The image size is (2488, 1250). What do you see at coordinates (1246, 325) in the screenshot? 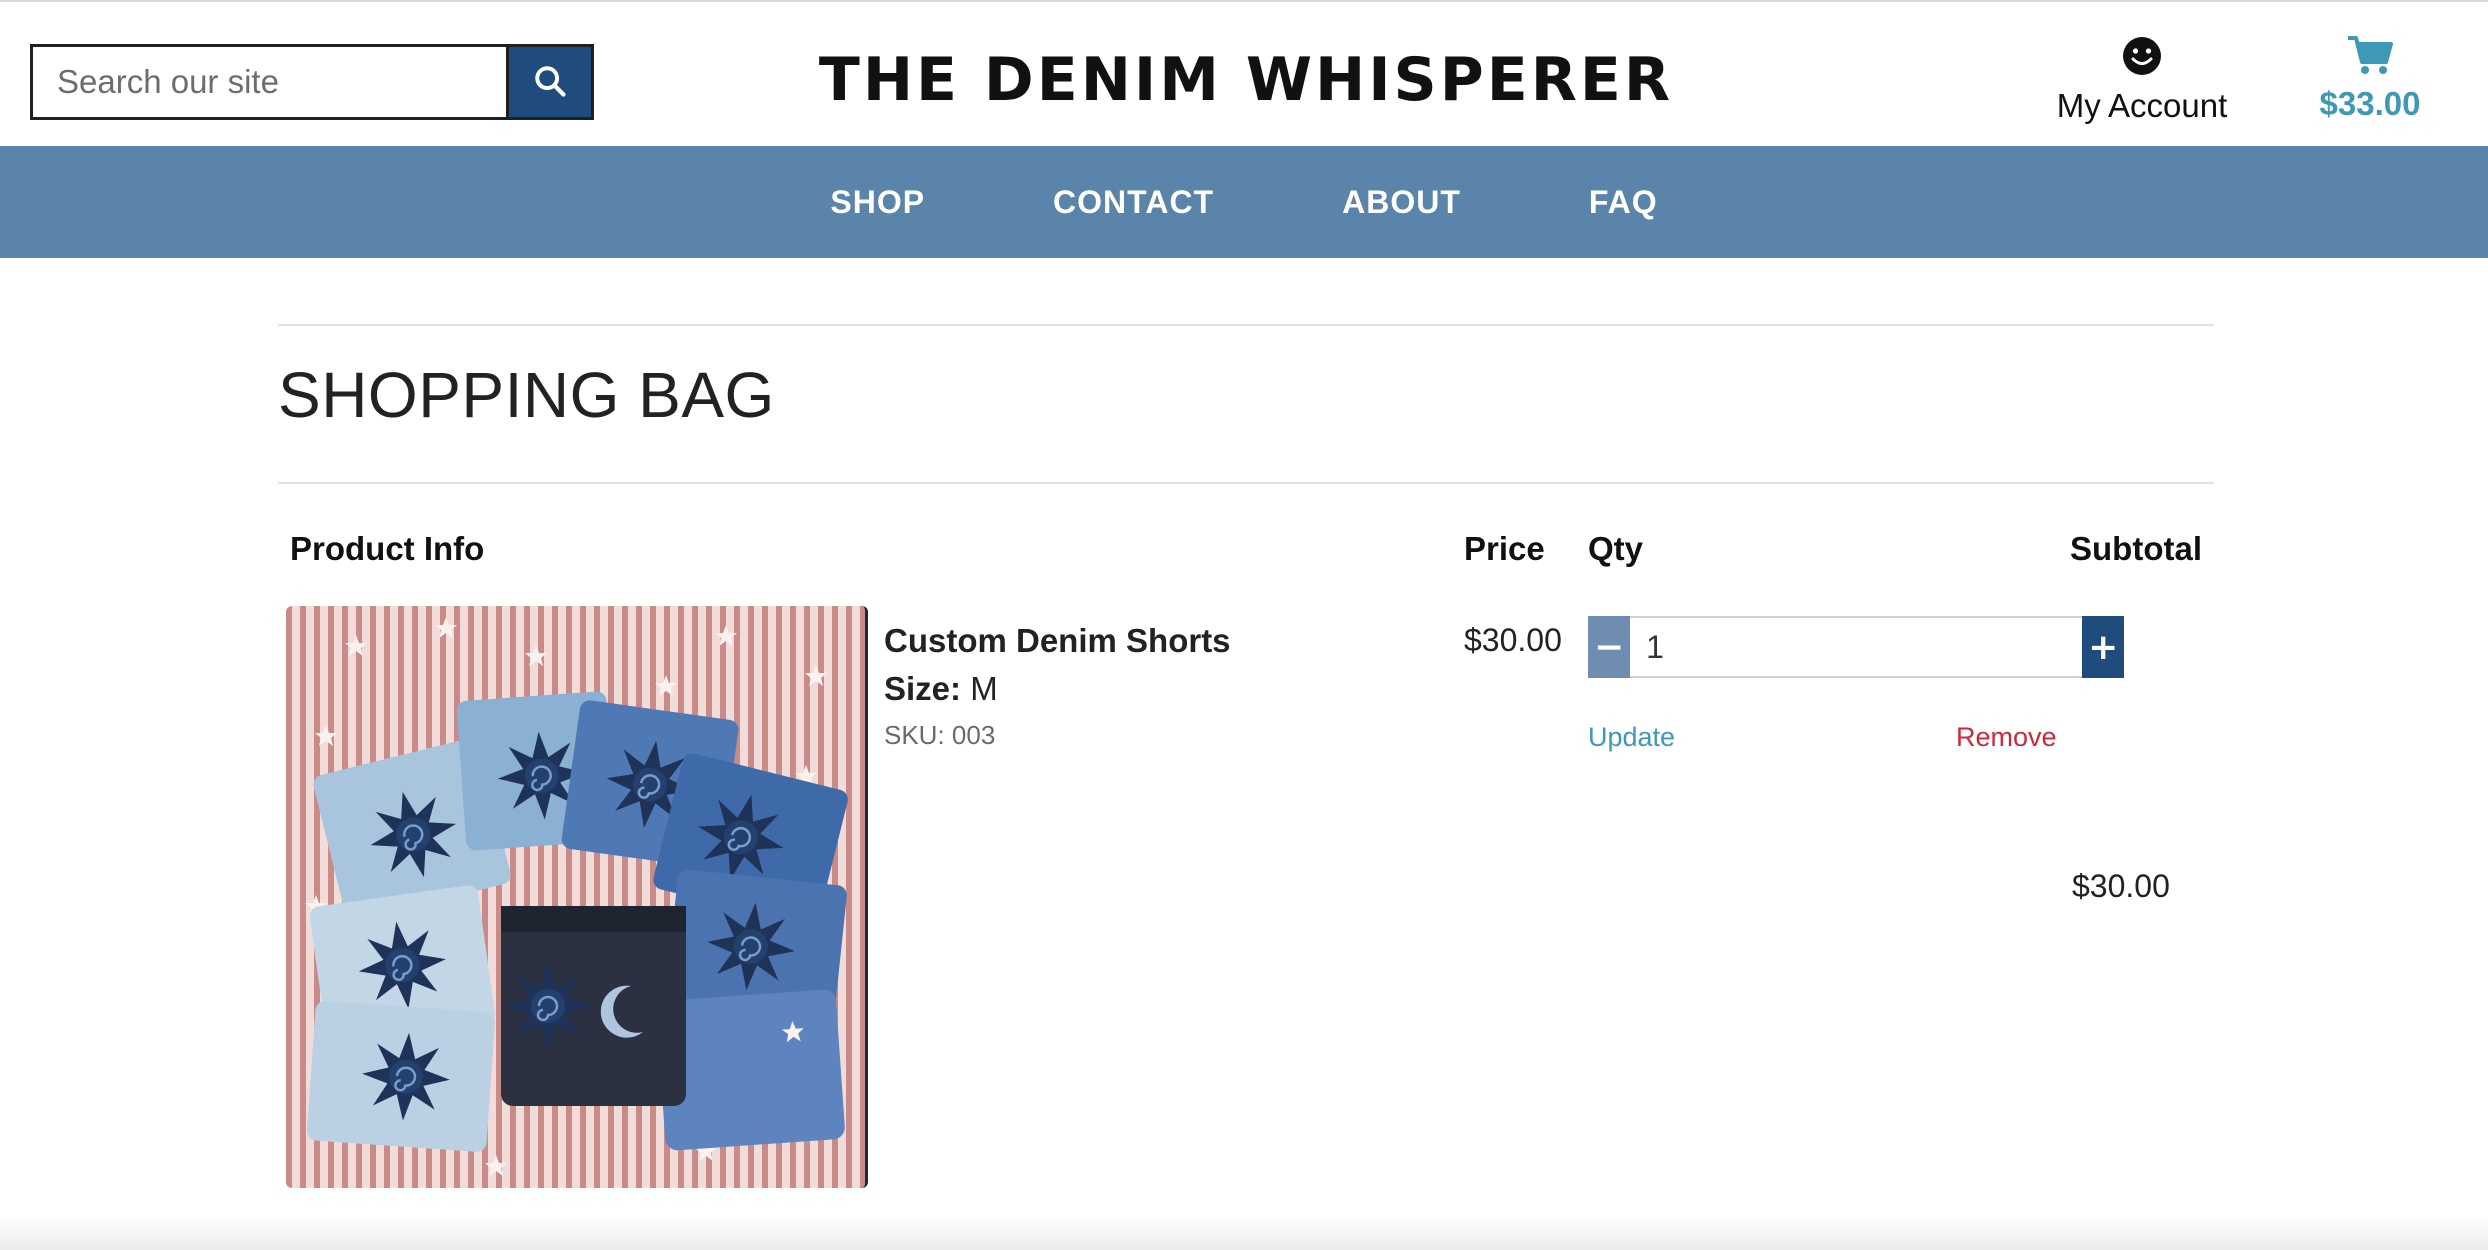
I see `title-top-divider` at bounding box center [1246, 325].